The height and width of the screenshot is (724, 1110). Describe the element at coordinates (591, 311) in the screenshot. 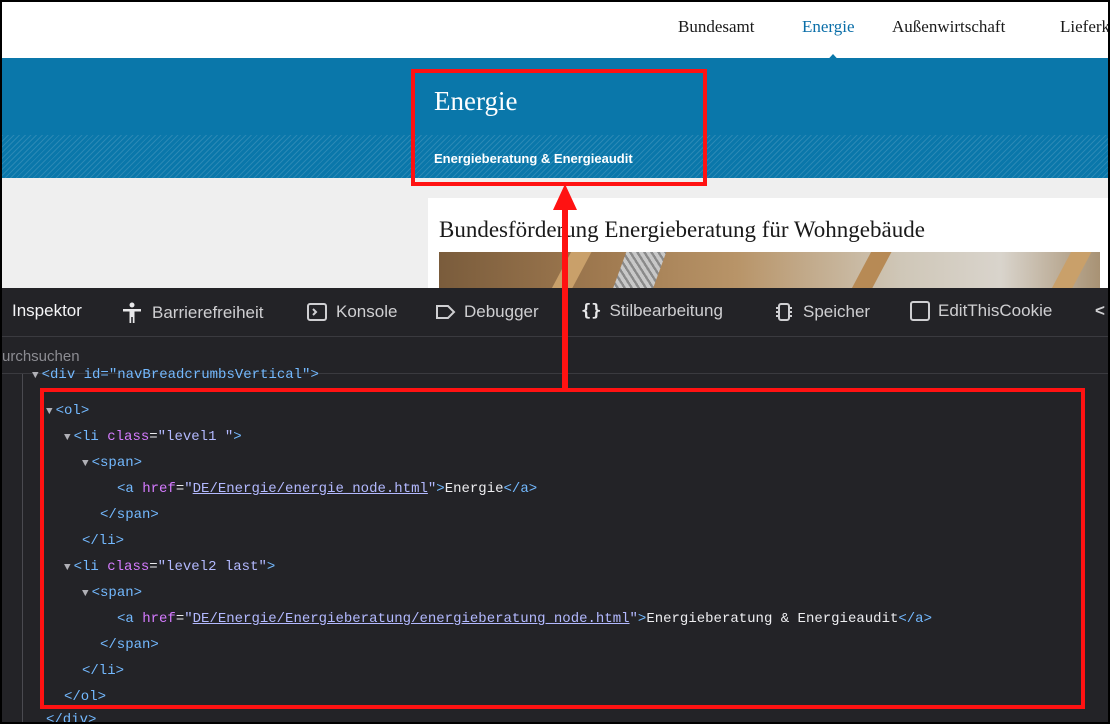

I see `braces-icon: {}` at that location.